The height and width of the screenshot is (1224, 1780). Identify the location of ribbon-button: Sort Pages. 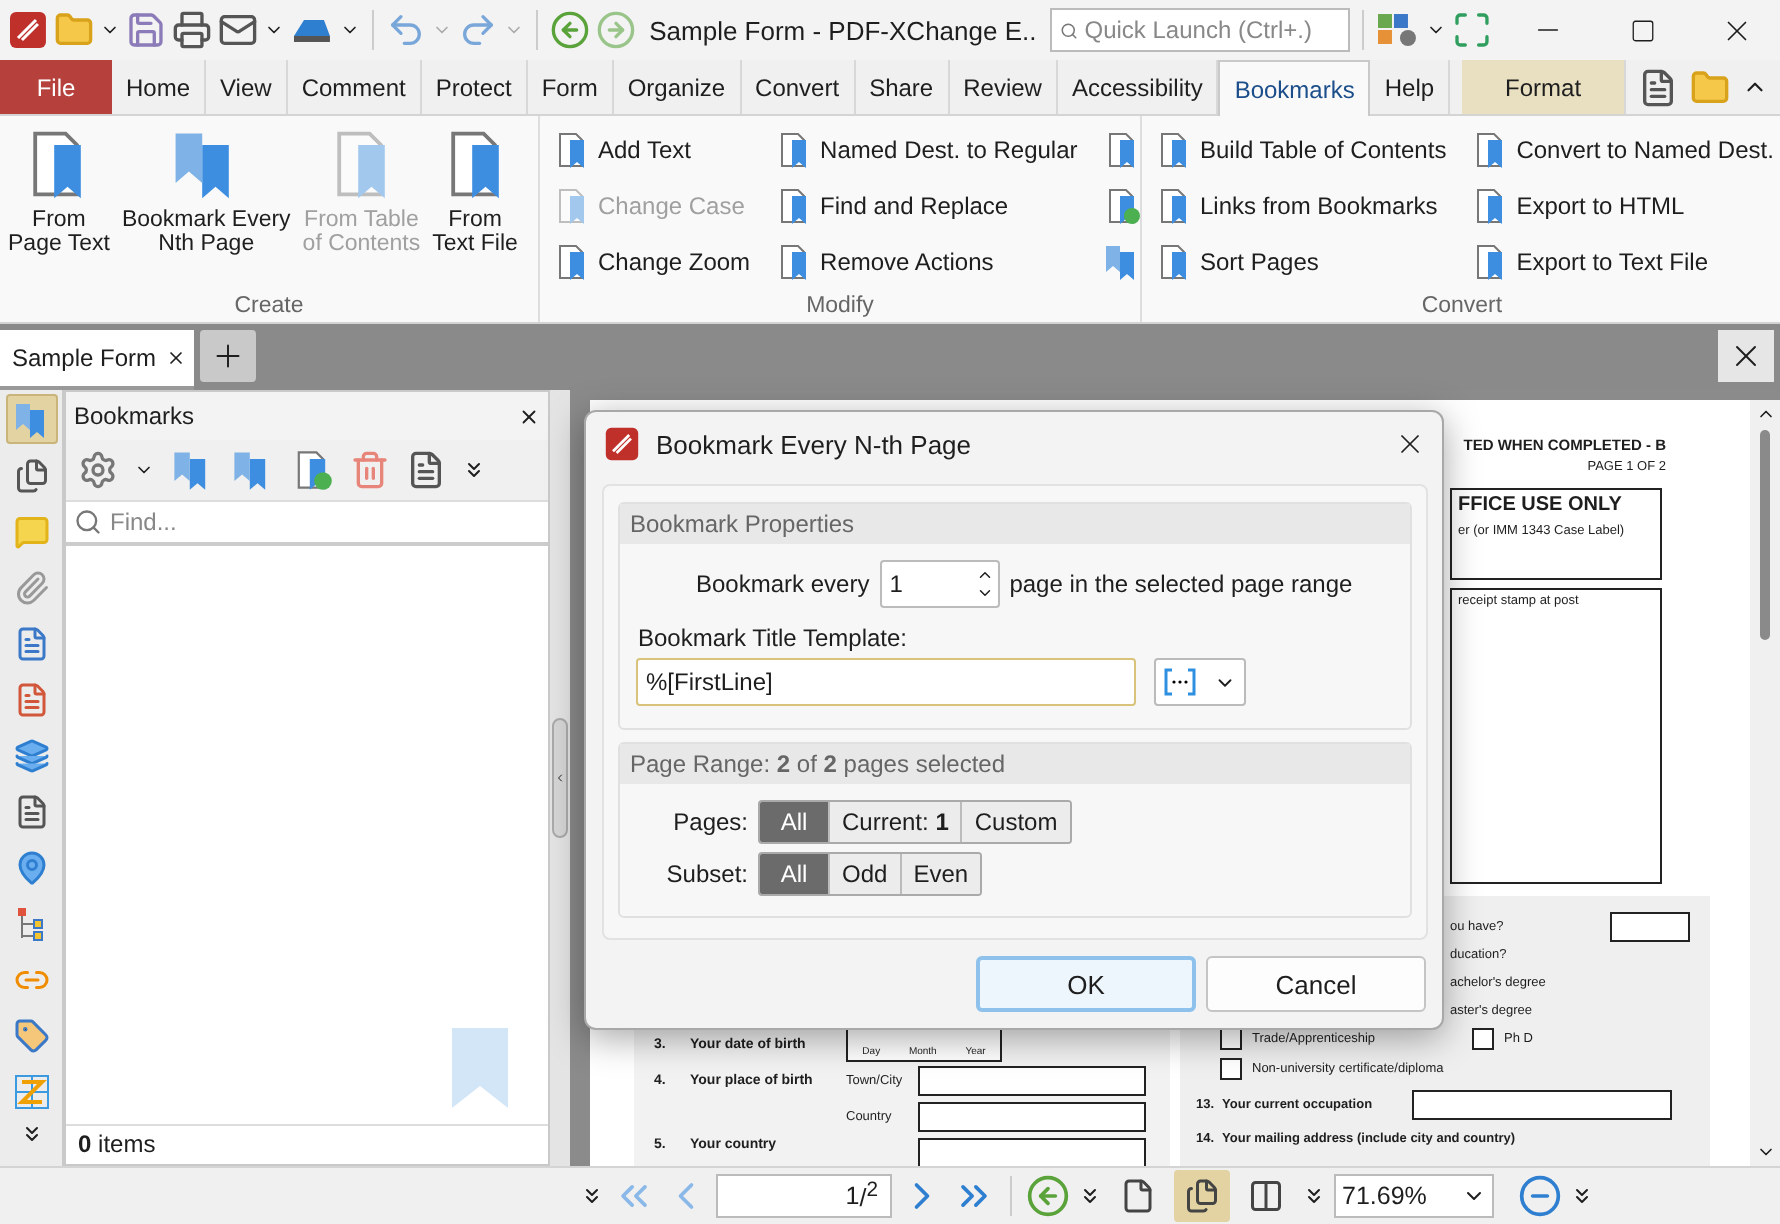
(1300, 262).